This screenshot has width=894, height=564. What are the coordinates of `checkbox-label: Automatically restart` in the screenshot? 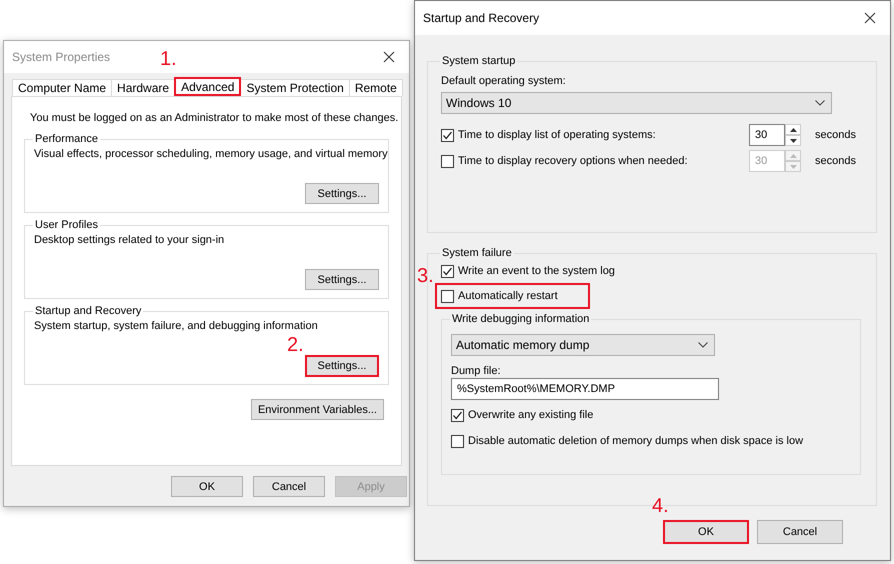 It's located at (508, 296).